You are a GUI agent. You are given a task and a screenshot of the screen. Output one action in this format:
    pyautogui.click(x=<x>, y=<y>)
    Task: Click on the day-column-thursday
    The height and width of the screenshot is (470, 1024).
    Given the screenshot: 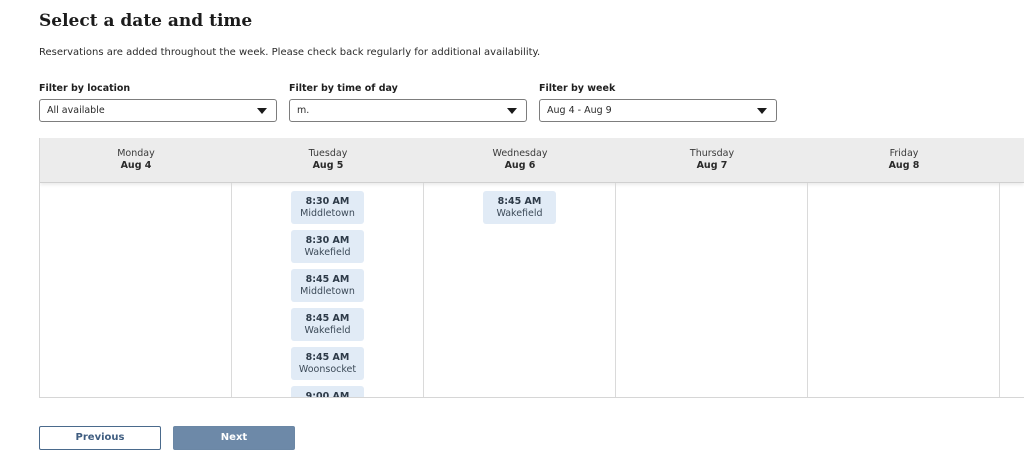 What is the action you would take?
    pyautogui.click(x=712, y=290)
    